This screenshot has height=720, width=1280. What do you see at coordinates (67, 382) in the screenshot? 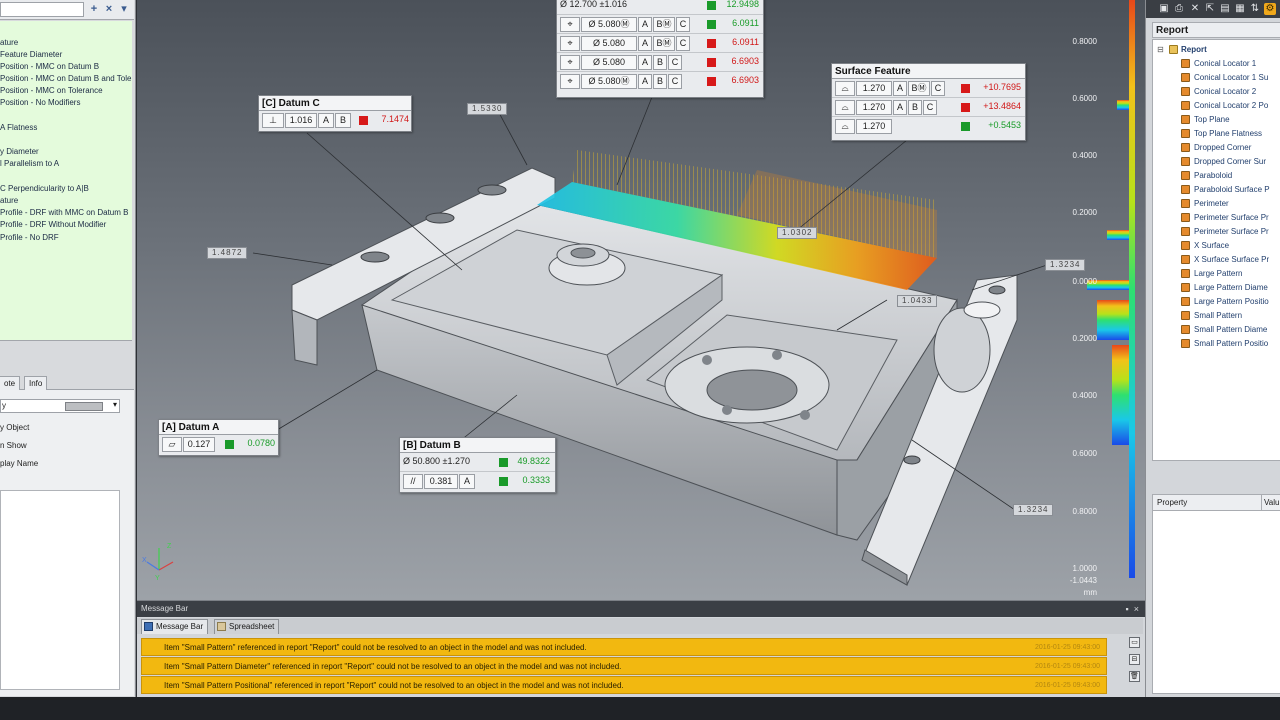
I see `left-tab-strip: ote Info` at bounding box center [67, 382].